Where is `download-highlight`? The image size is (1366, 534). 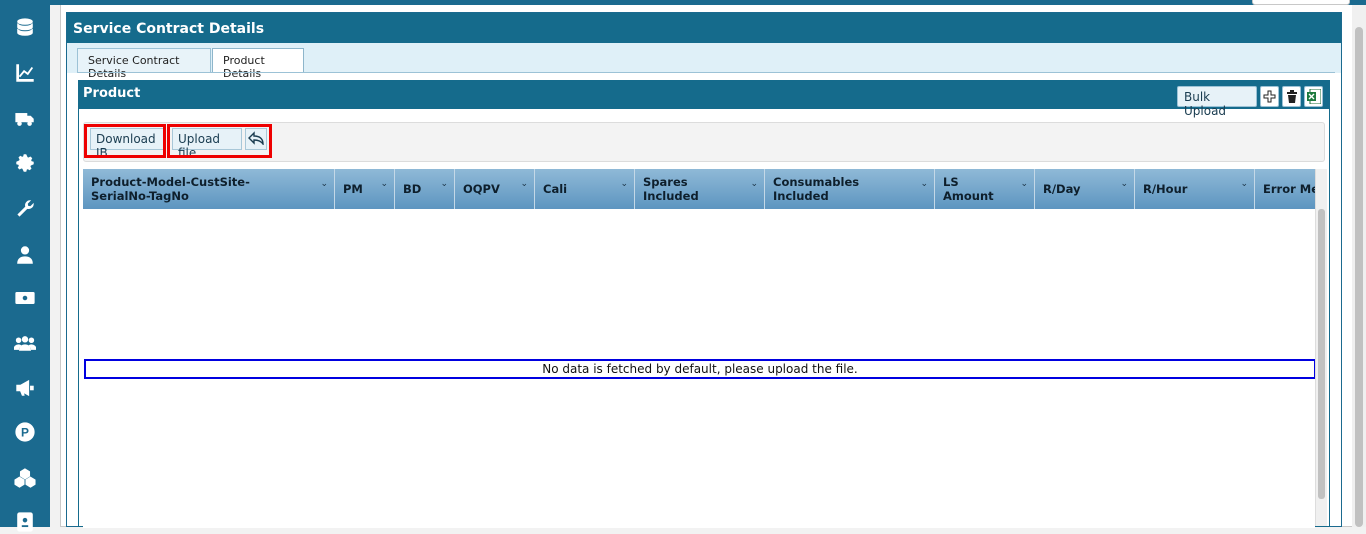 download-highlight is located at coordinates (125, 141).